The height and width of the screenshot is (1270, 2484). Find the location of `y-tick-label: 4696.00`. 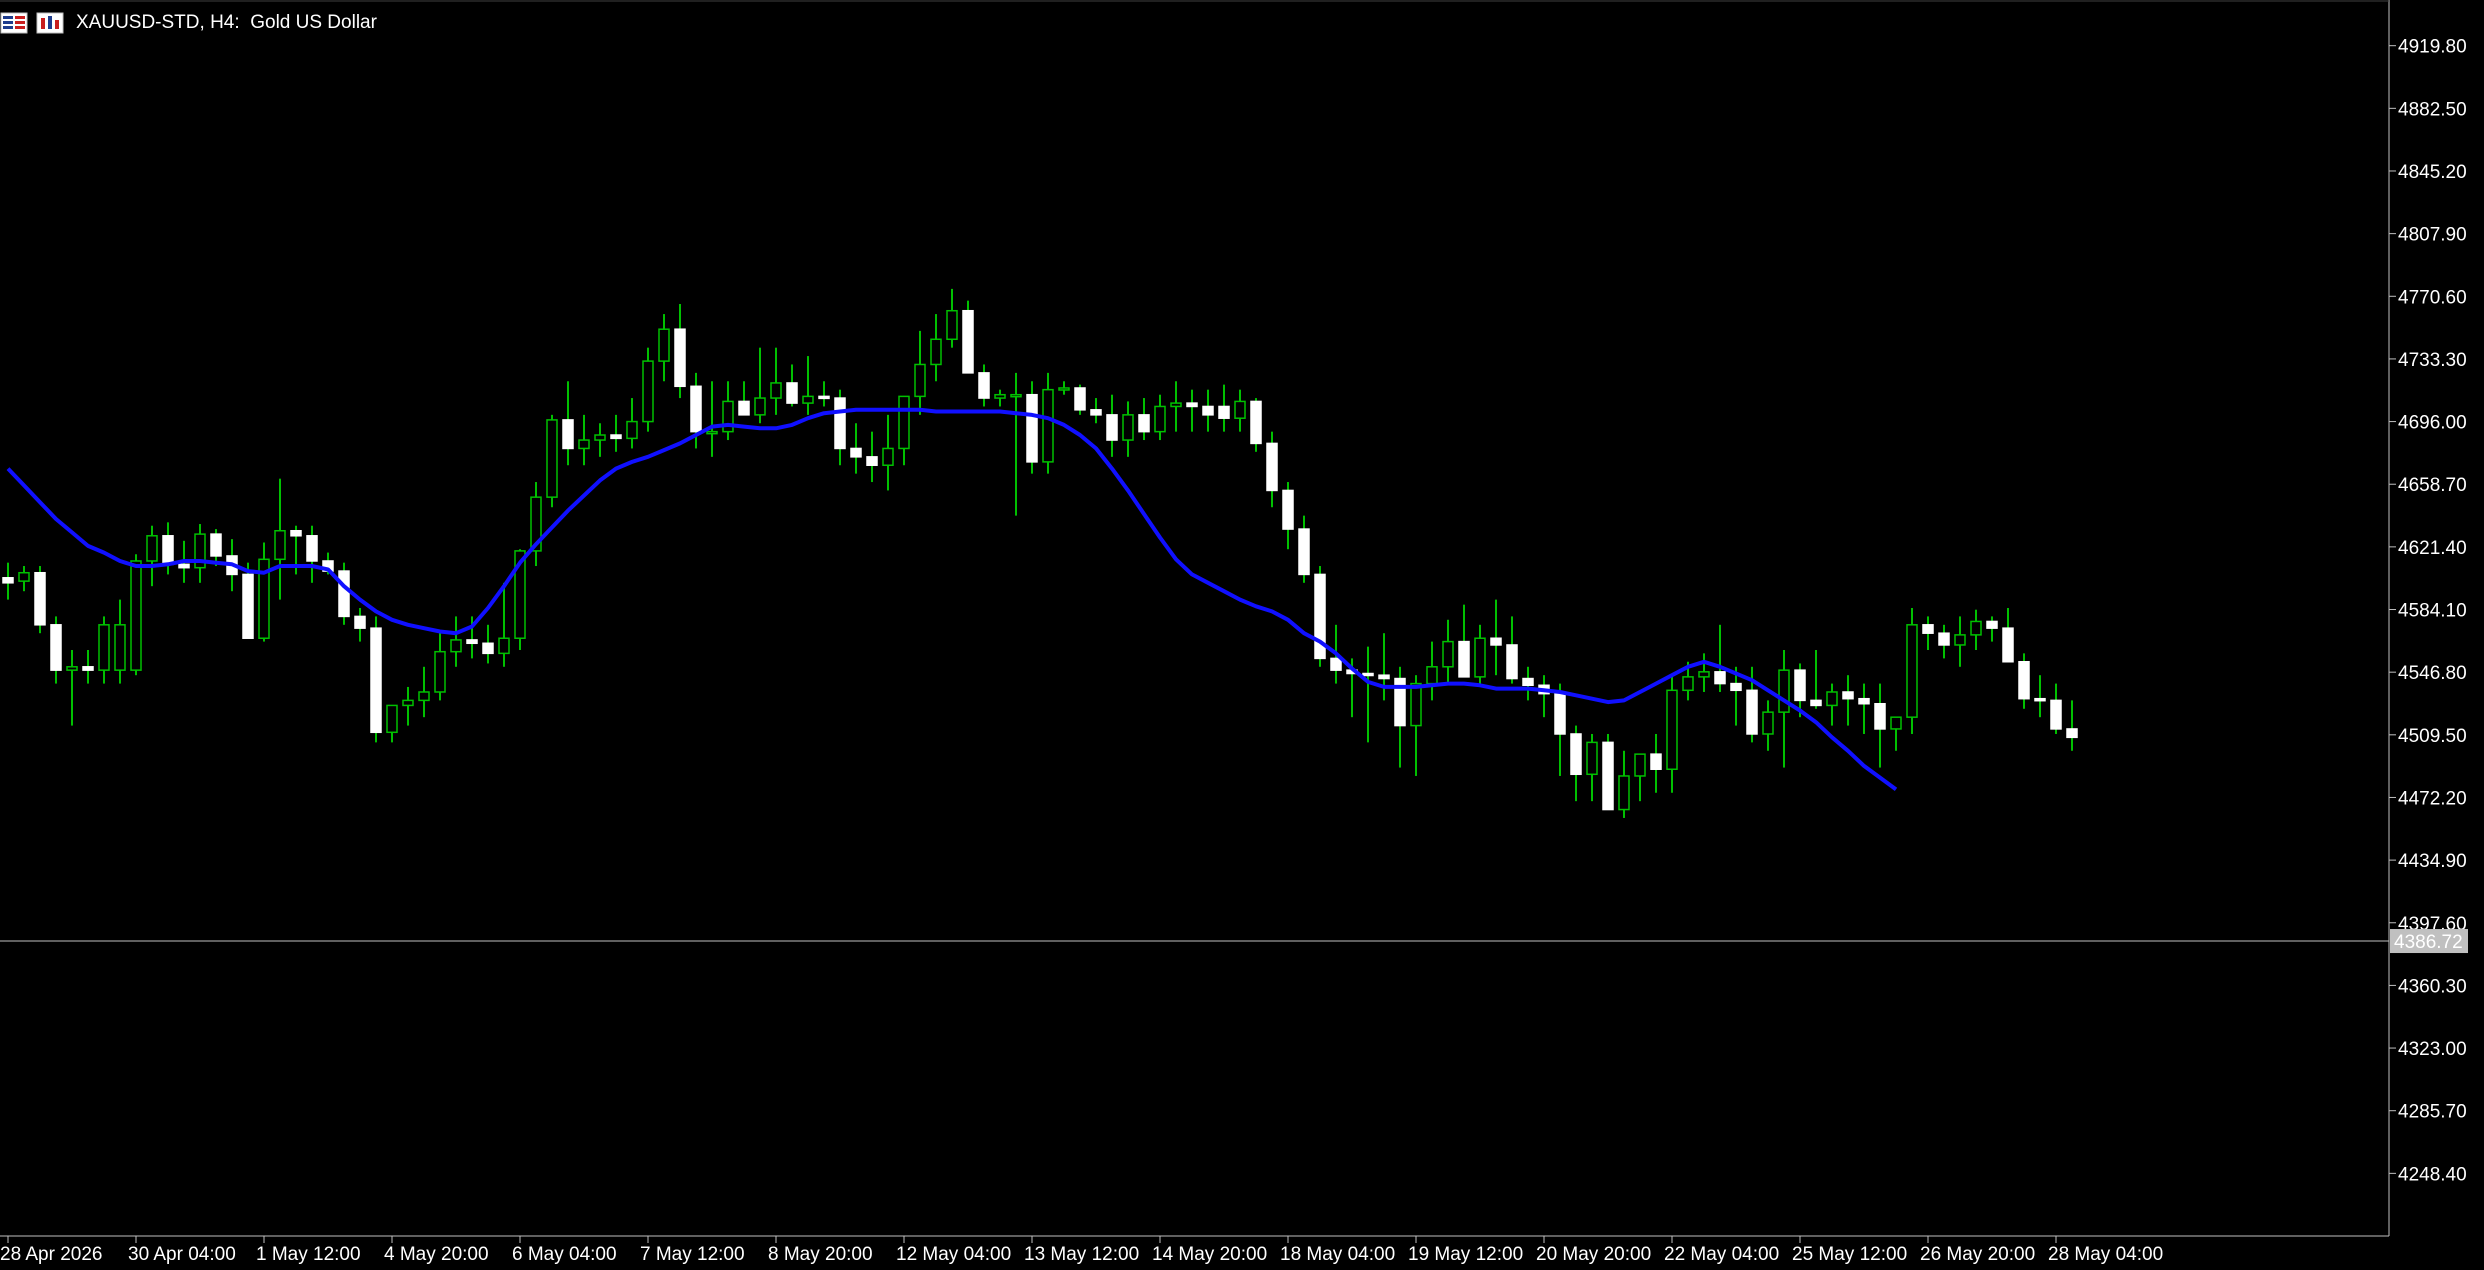

y-tick-label: 4696.00 is located at coordinates (2432, 423).